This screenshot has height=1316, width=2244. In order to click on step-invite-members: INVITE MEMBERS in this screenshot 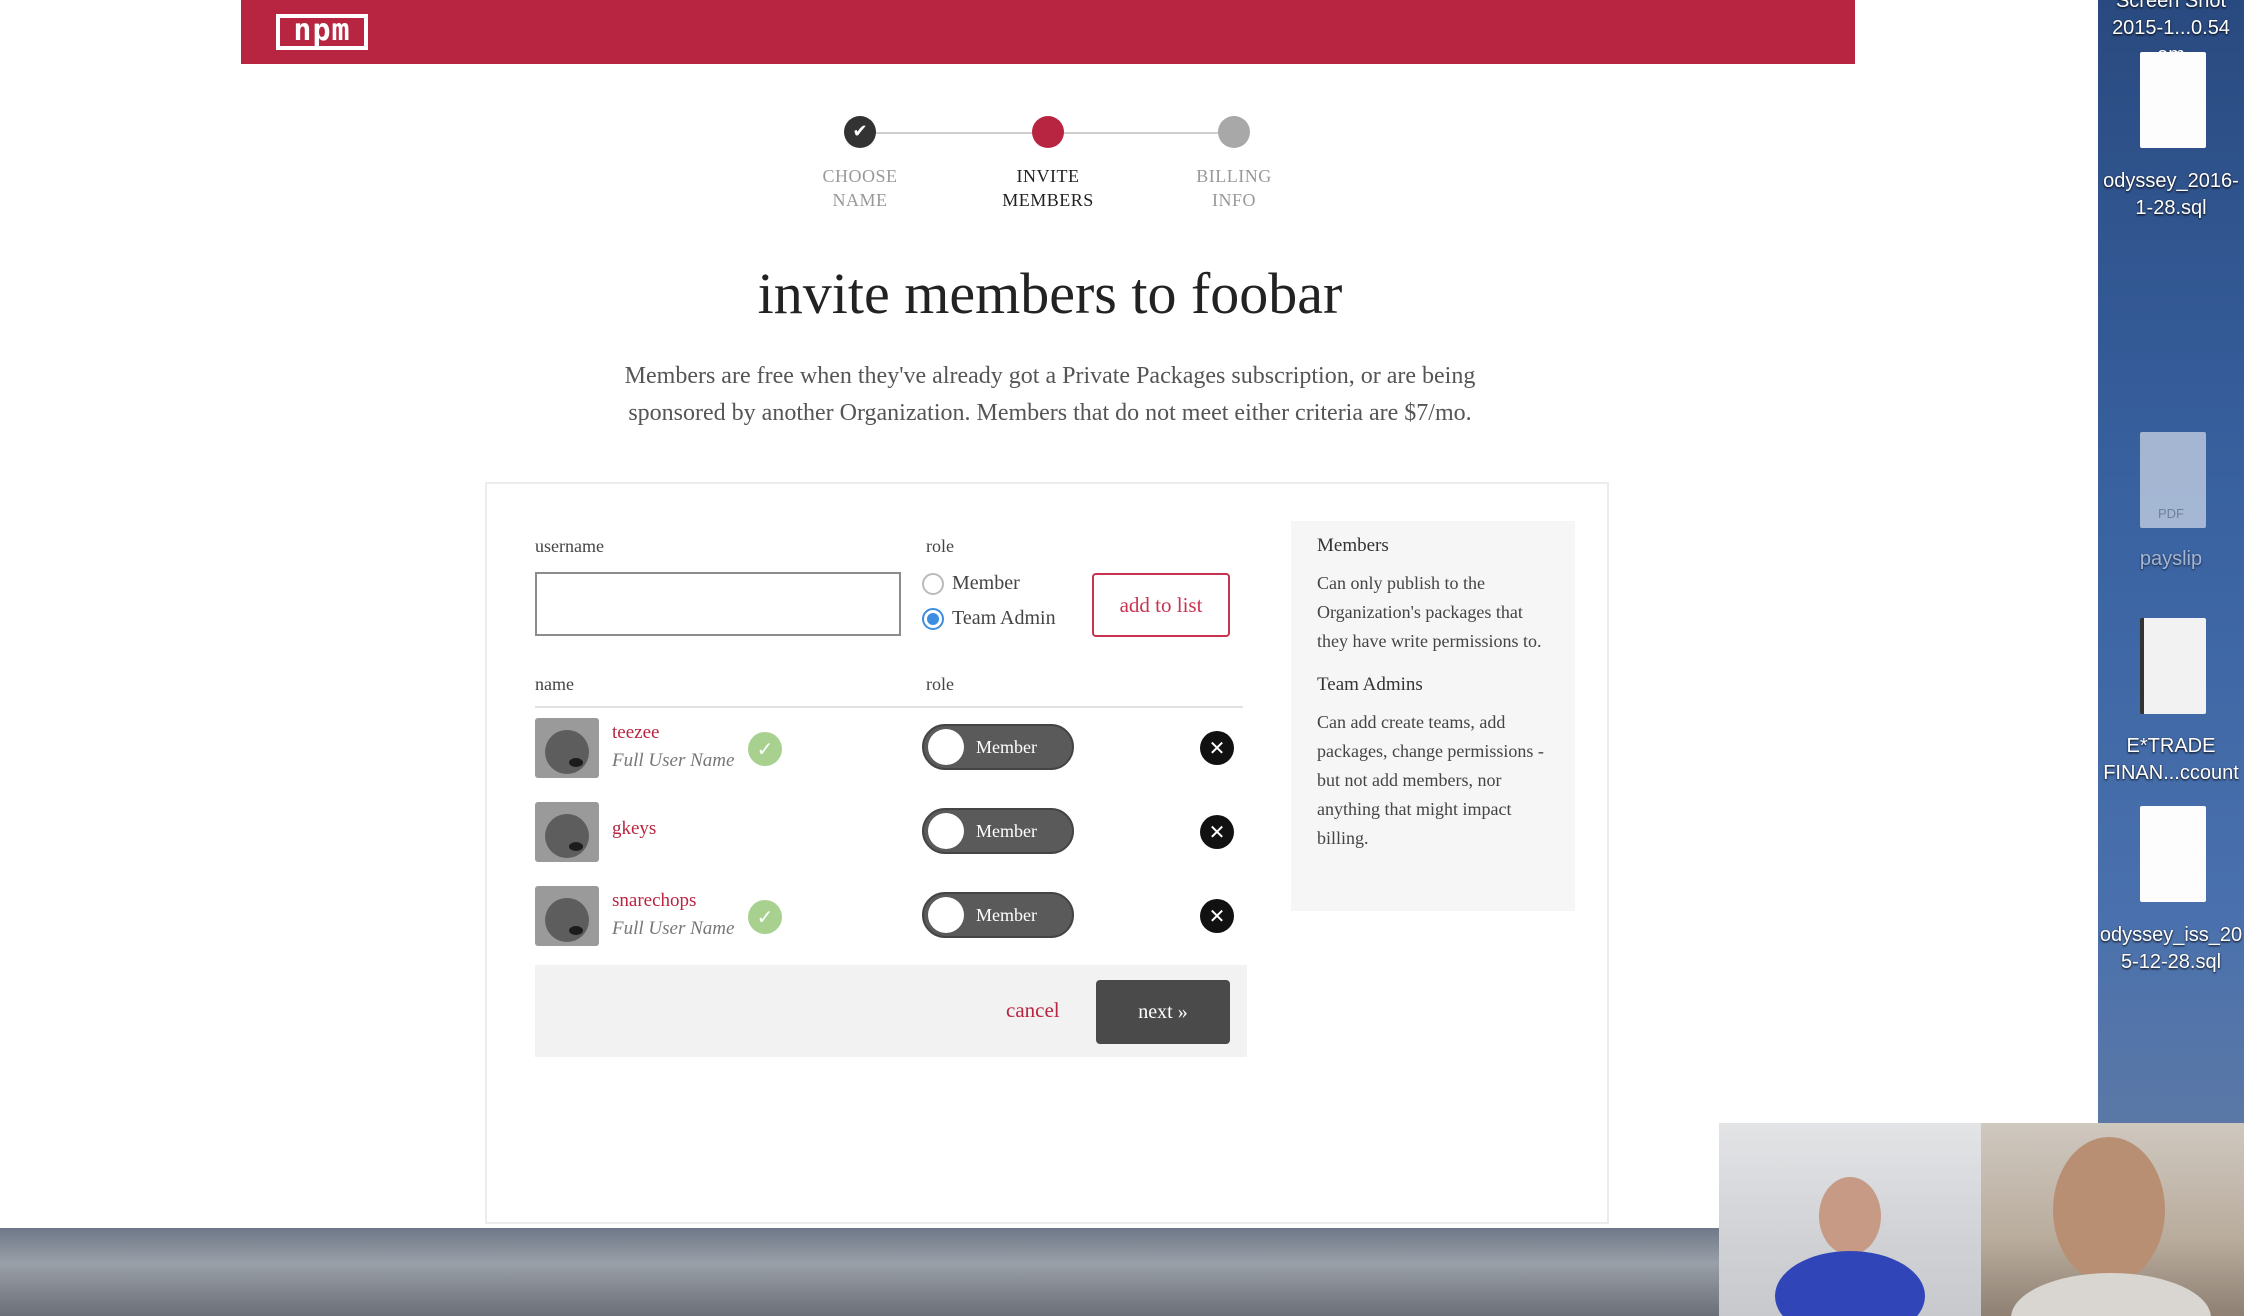, I will do `click(1048, 161)`.